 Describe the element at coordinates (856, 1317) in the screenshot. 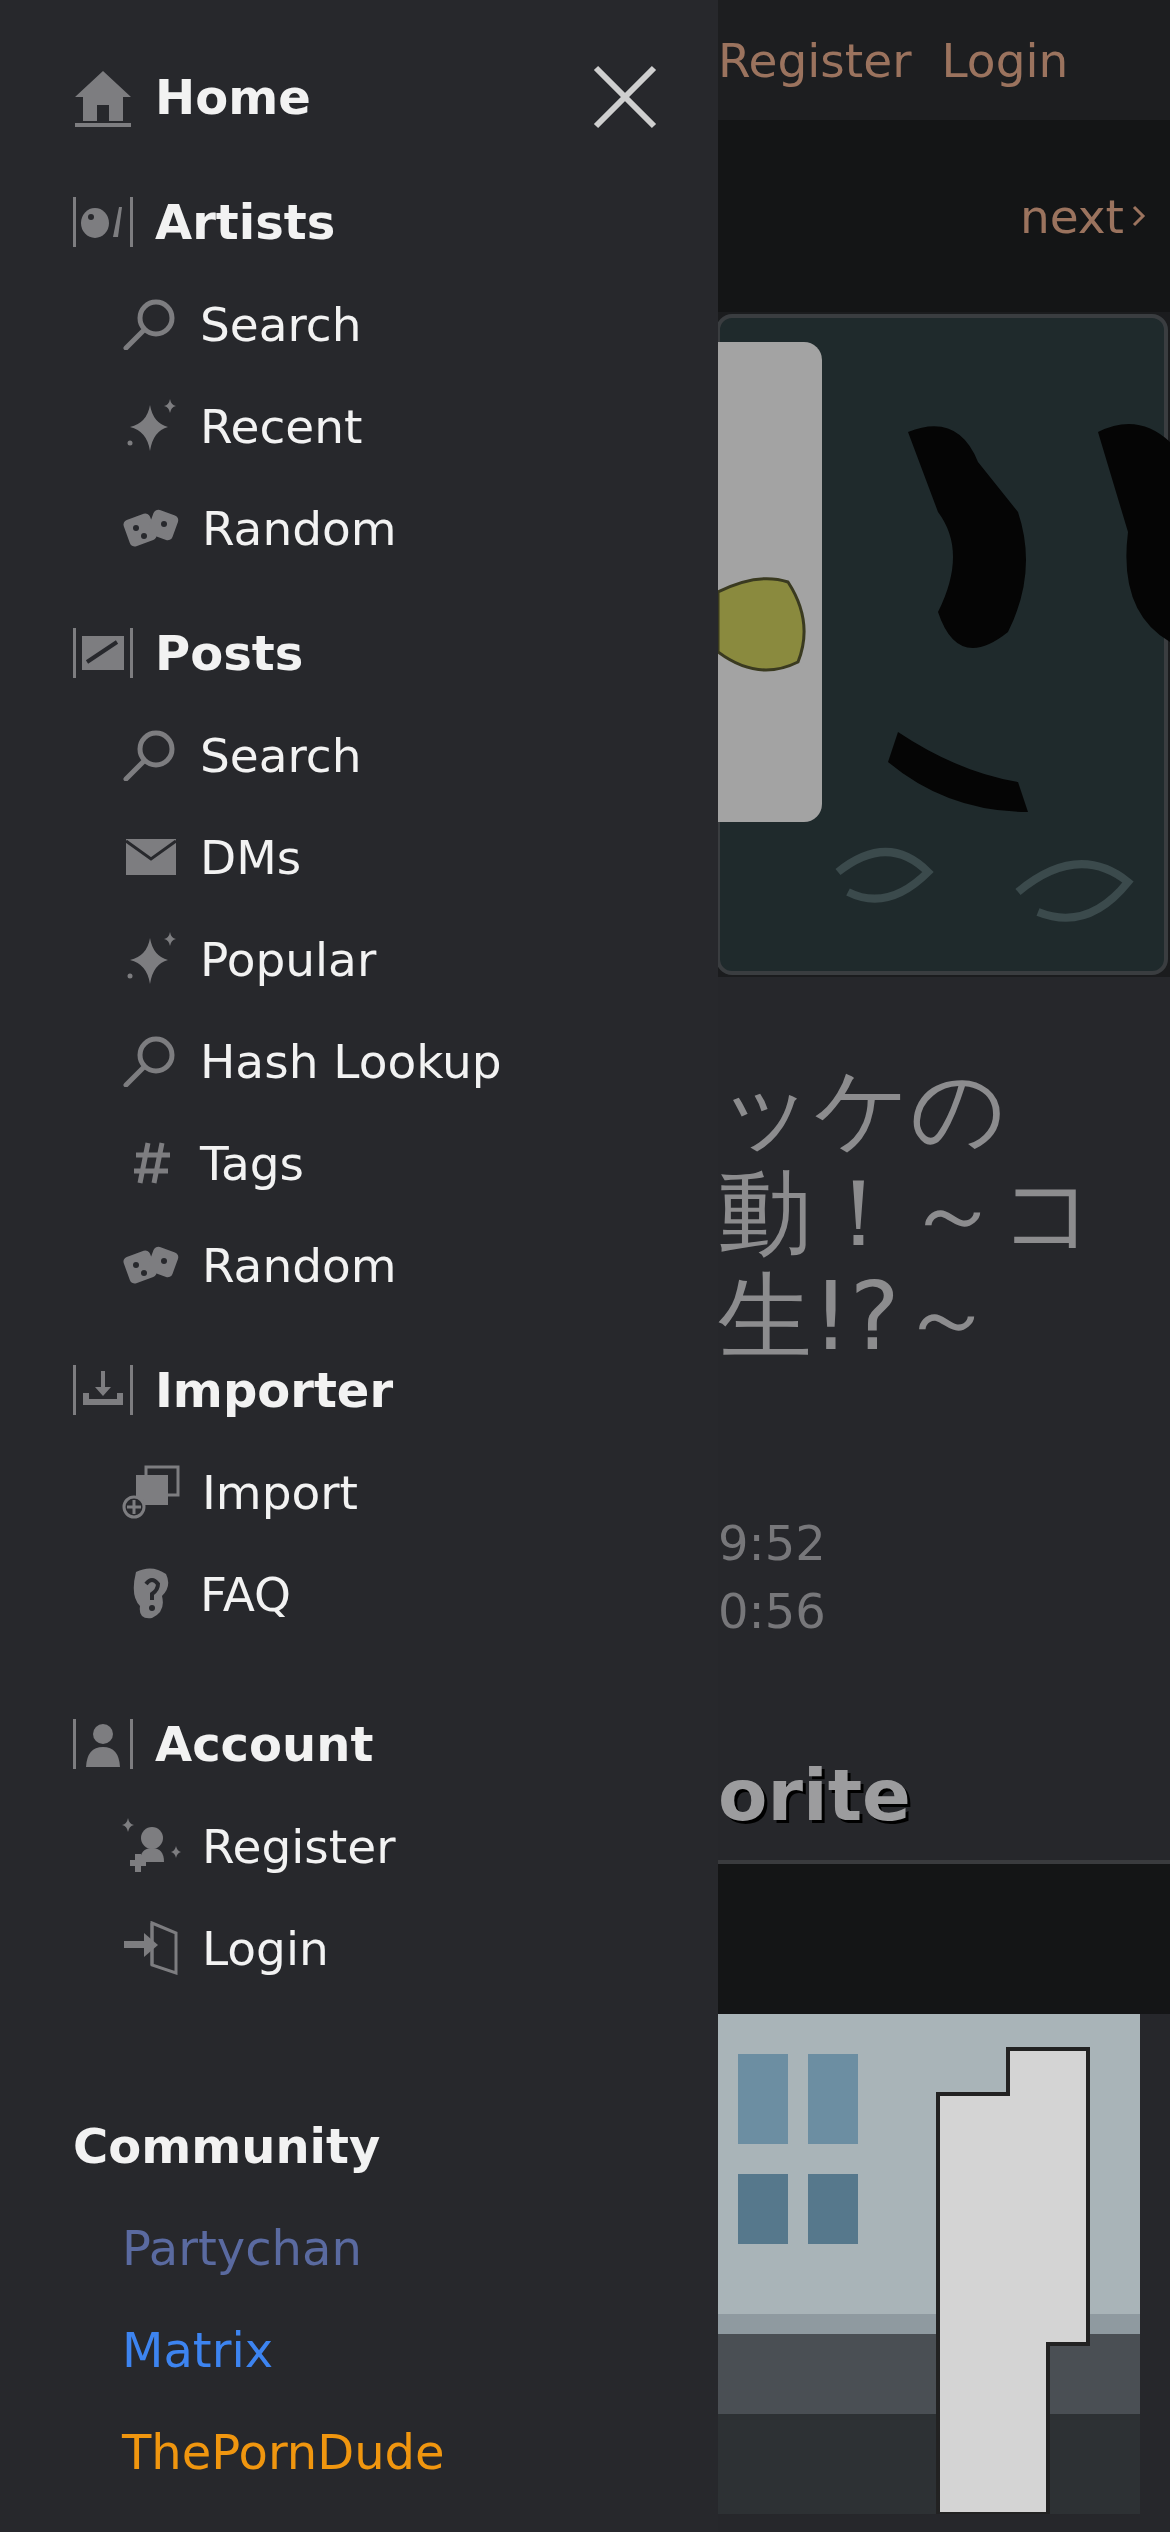

I see `post-title-line: 生!?～` at that location.